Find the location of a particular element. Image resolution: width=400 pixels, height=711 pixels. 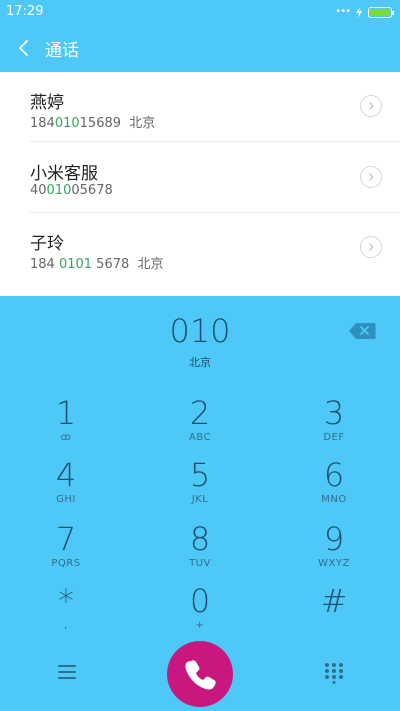

key-digit: 5 is located at coordinates (200, 475).